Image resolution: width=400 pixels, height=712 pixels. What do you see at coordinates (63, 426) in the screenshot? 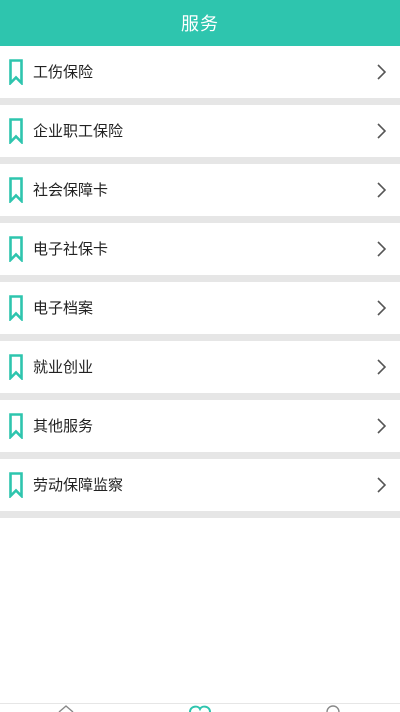
I see `list-item-label: 其他服务` at bounding box center [63, 426].